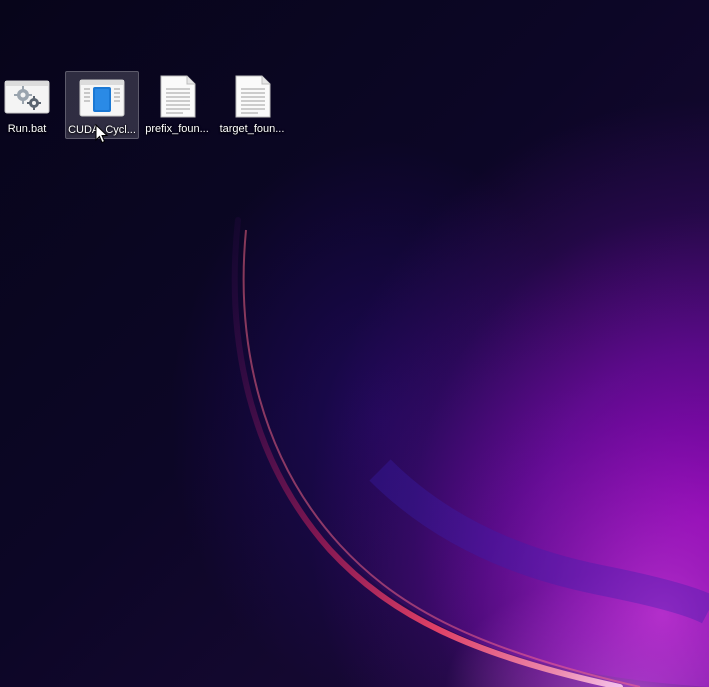 This screenshot has height=687, width=709. What do you see at coordinates (102, 98) in the screenshot?
I see `application-window-icon` at bounding box center [102, 98].